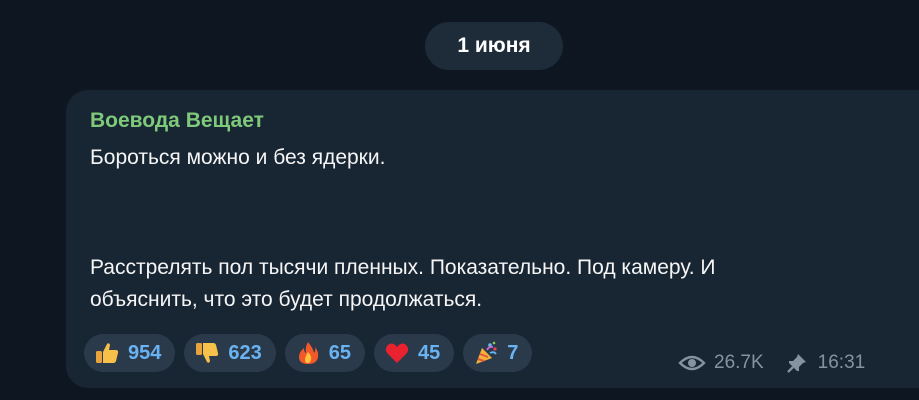  Describe the element at coordinates (692, 363) in the screenshot. I see `eye-icon` at that location.